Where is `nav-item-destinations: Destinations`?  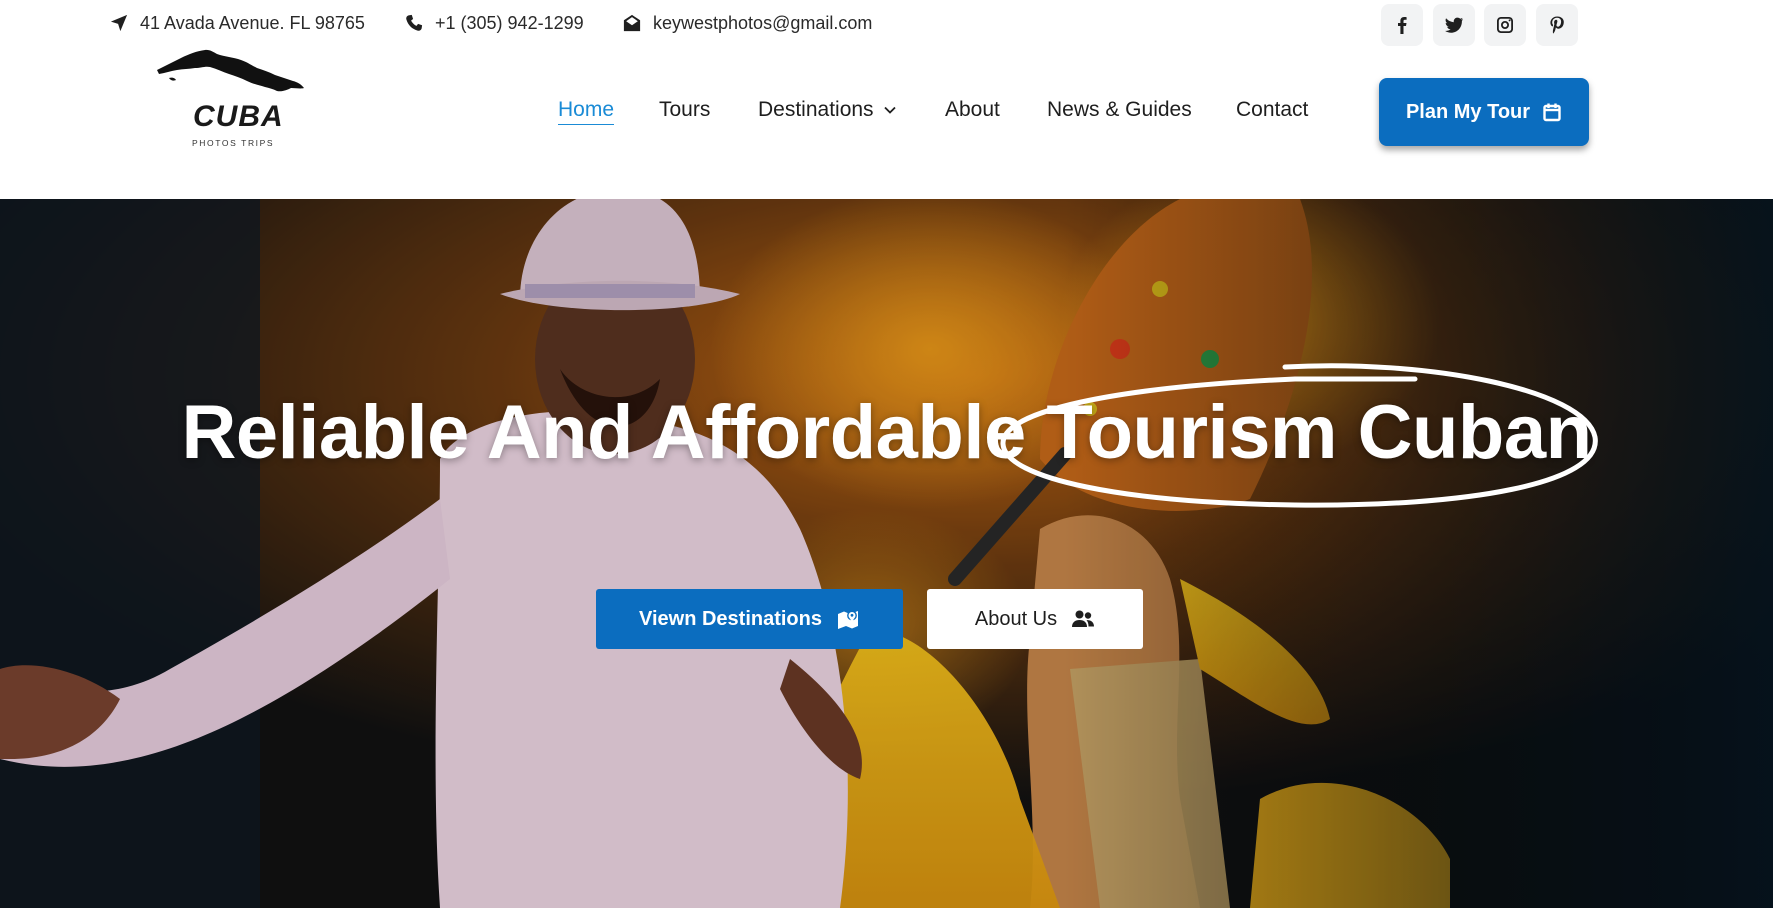 nav-item-destinations: Destinations is located at coordinates (827, 110).